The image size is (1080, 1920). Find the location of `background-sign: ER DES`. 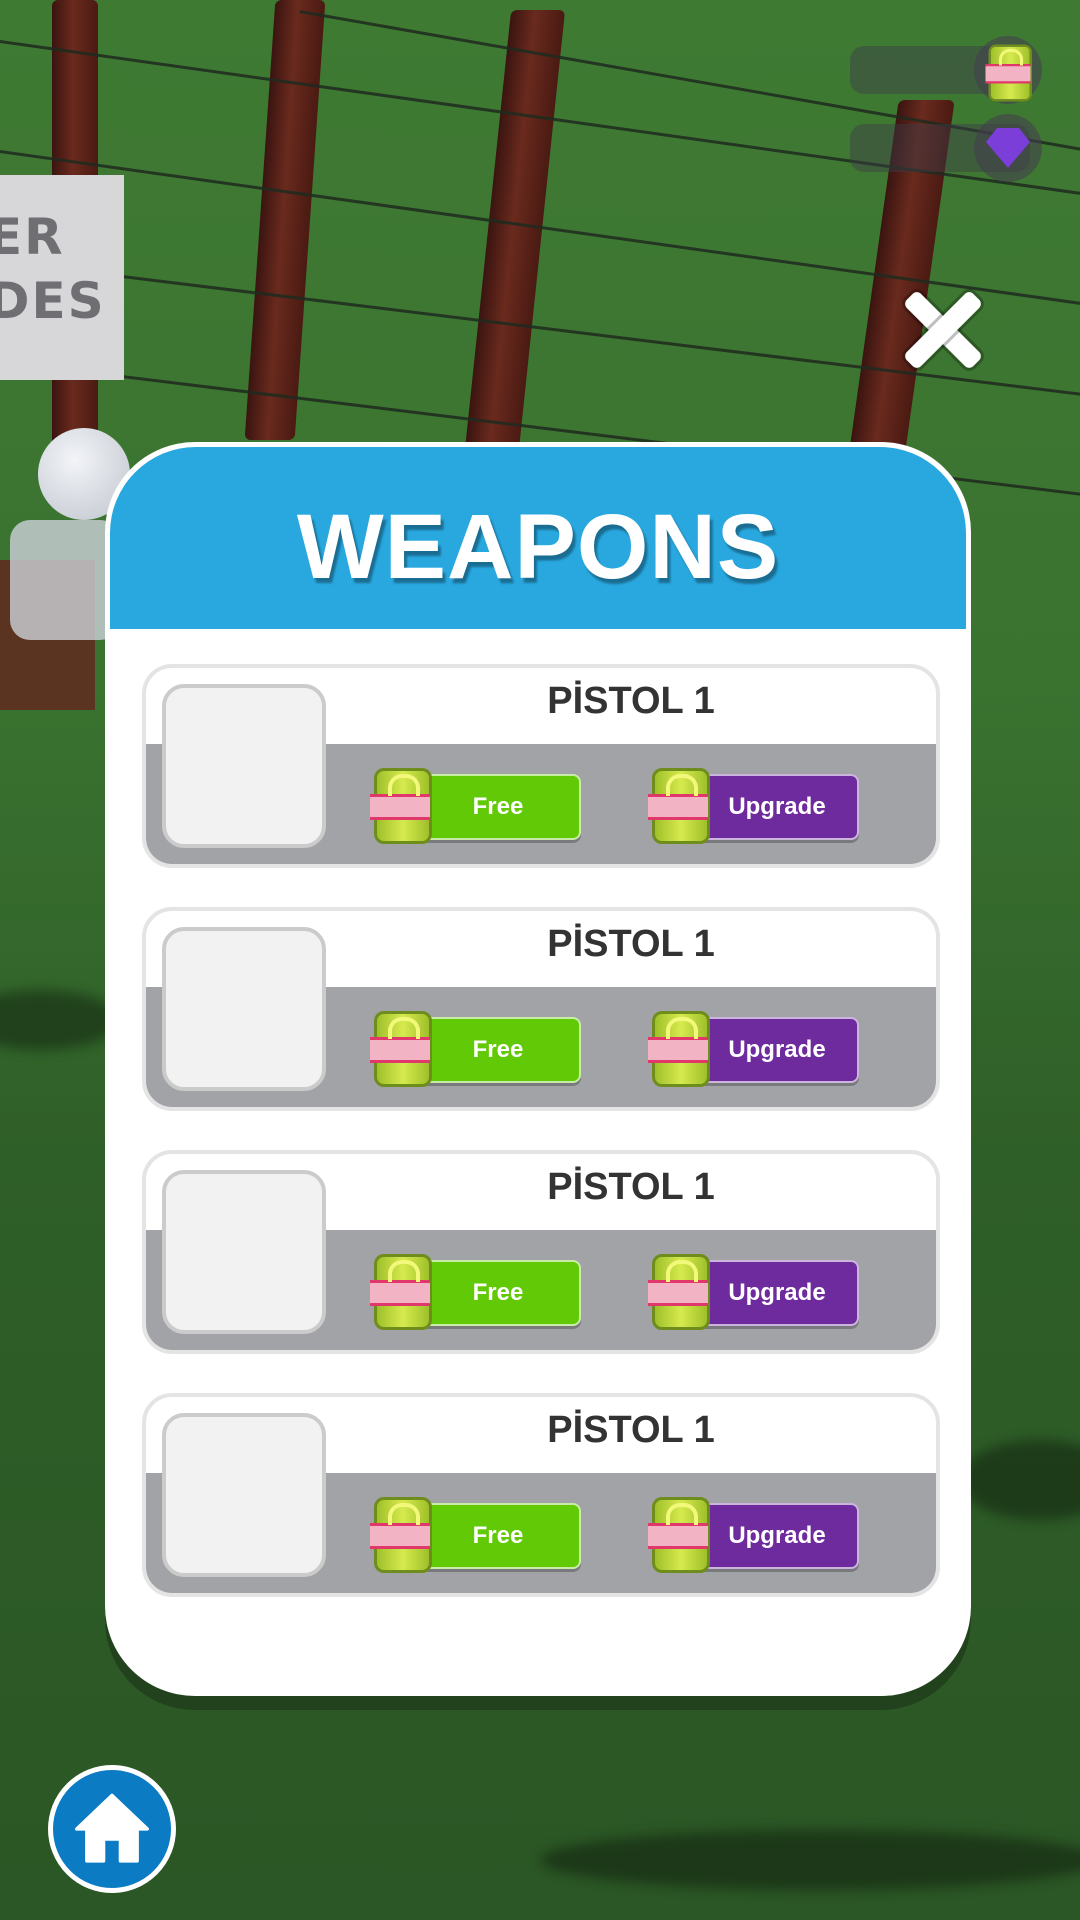

background-sign: ER DES is located at coordinates (62, 277).